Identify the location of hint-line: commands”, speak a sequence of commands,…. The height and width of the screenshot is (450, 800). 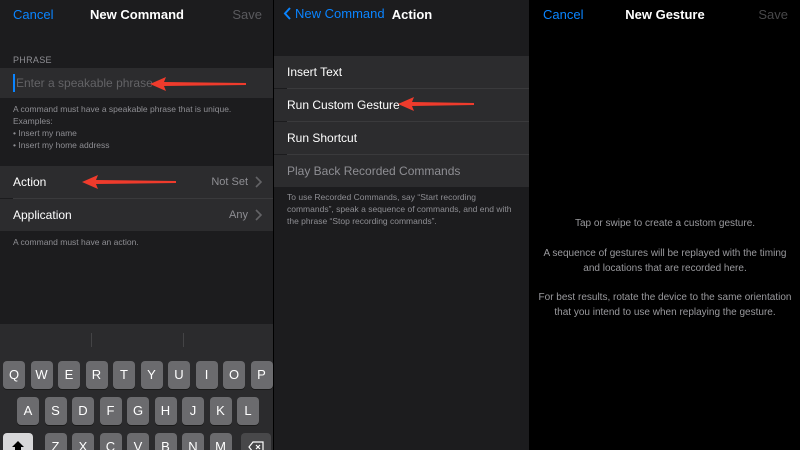
(399, 209).